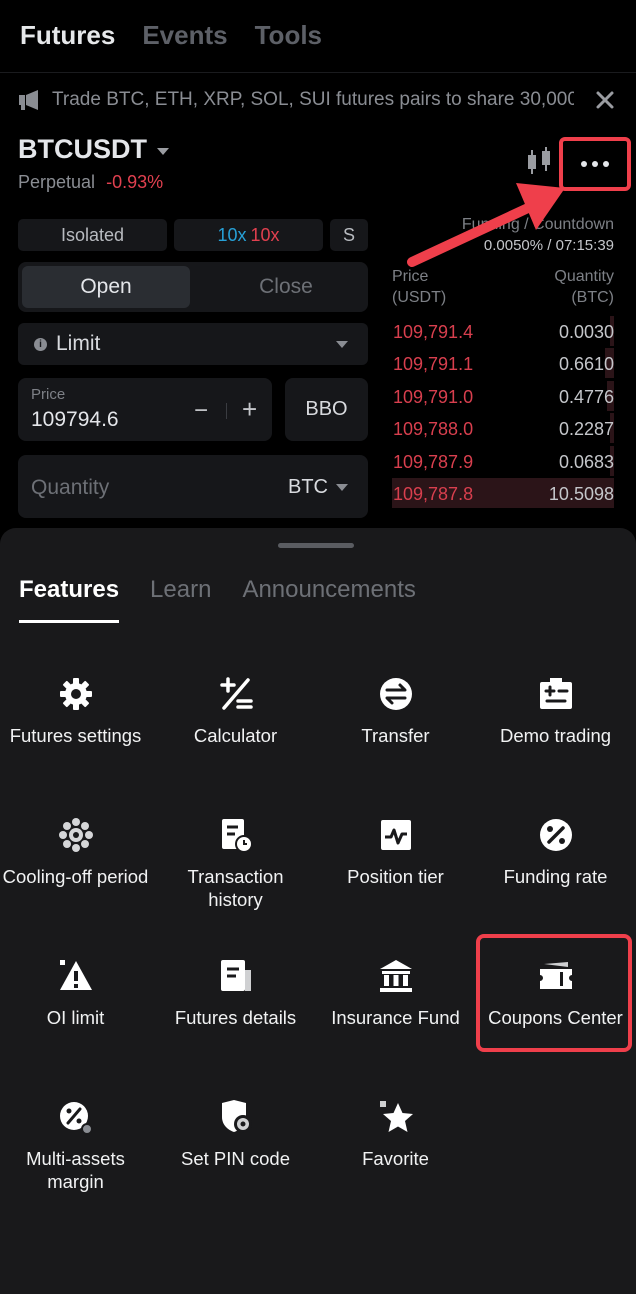 The image size is (636, 1294). I want to click on ask-quantity: 0.0683, so click(586, 461).